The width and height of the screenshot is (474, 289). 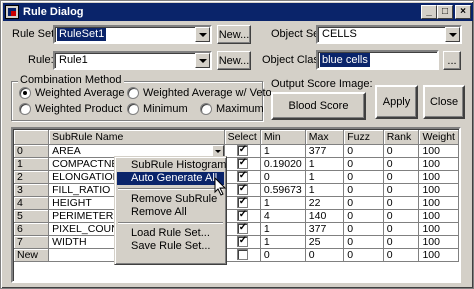 I want to click on menu-item-remove-all: Remove All, so click(x=170, y=212).